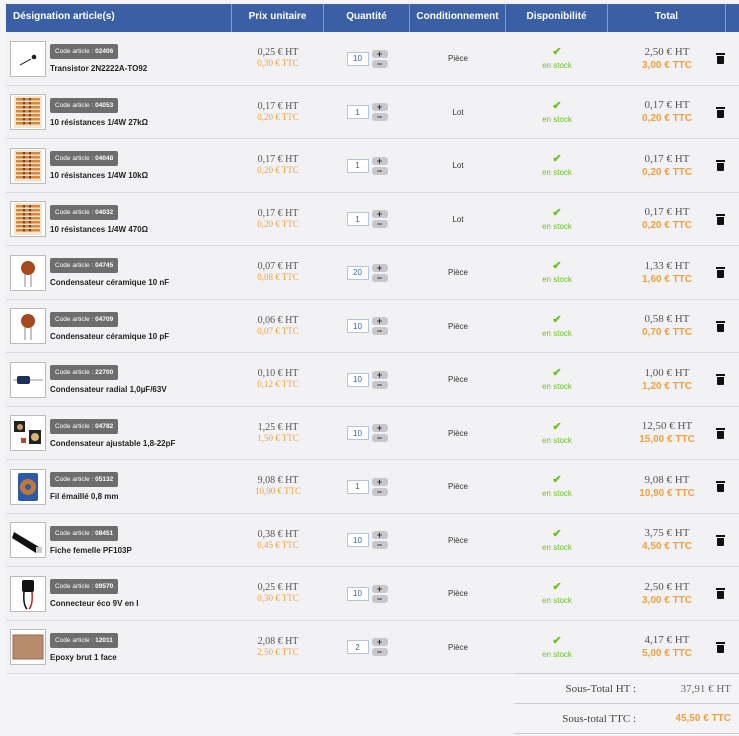 The height and width of the screenshot is (736, 739). Describe the element at coordinates (94, 603) in the screenshot. I see `product-name: Connecteur éco 9V en I` at that location.